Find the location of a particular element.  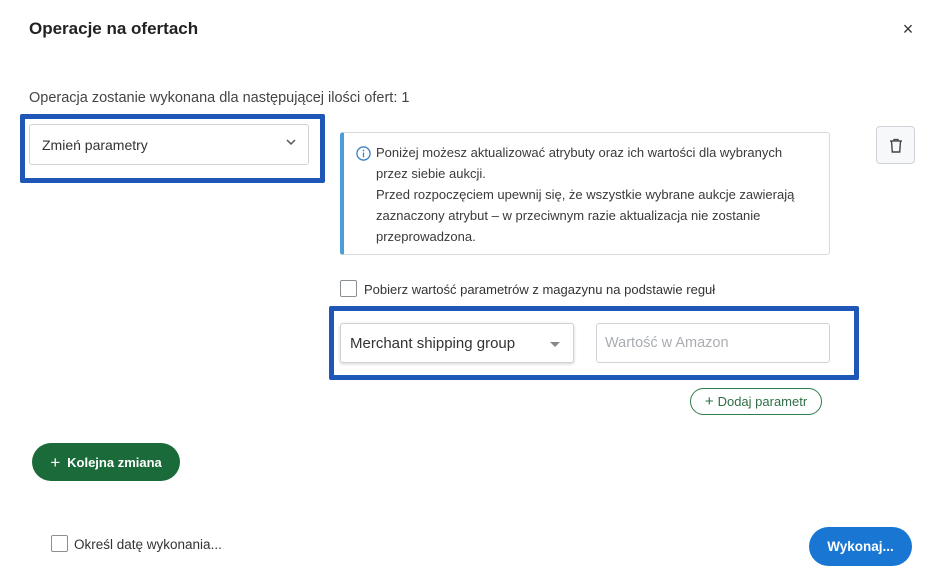

dropdown-arrow-icon is located at coordinates (555, 344).